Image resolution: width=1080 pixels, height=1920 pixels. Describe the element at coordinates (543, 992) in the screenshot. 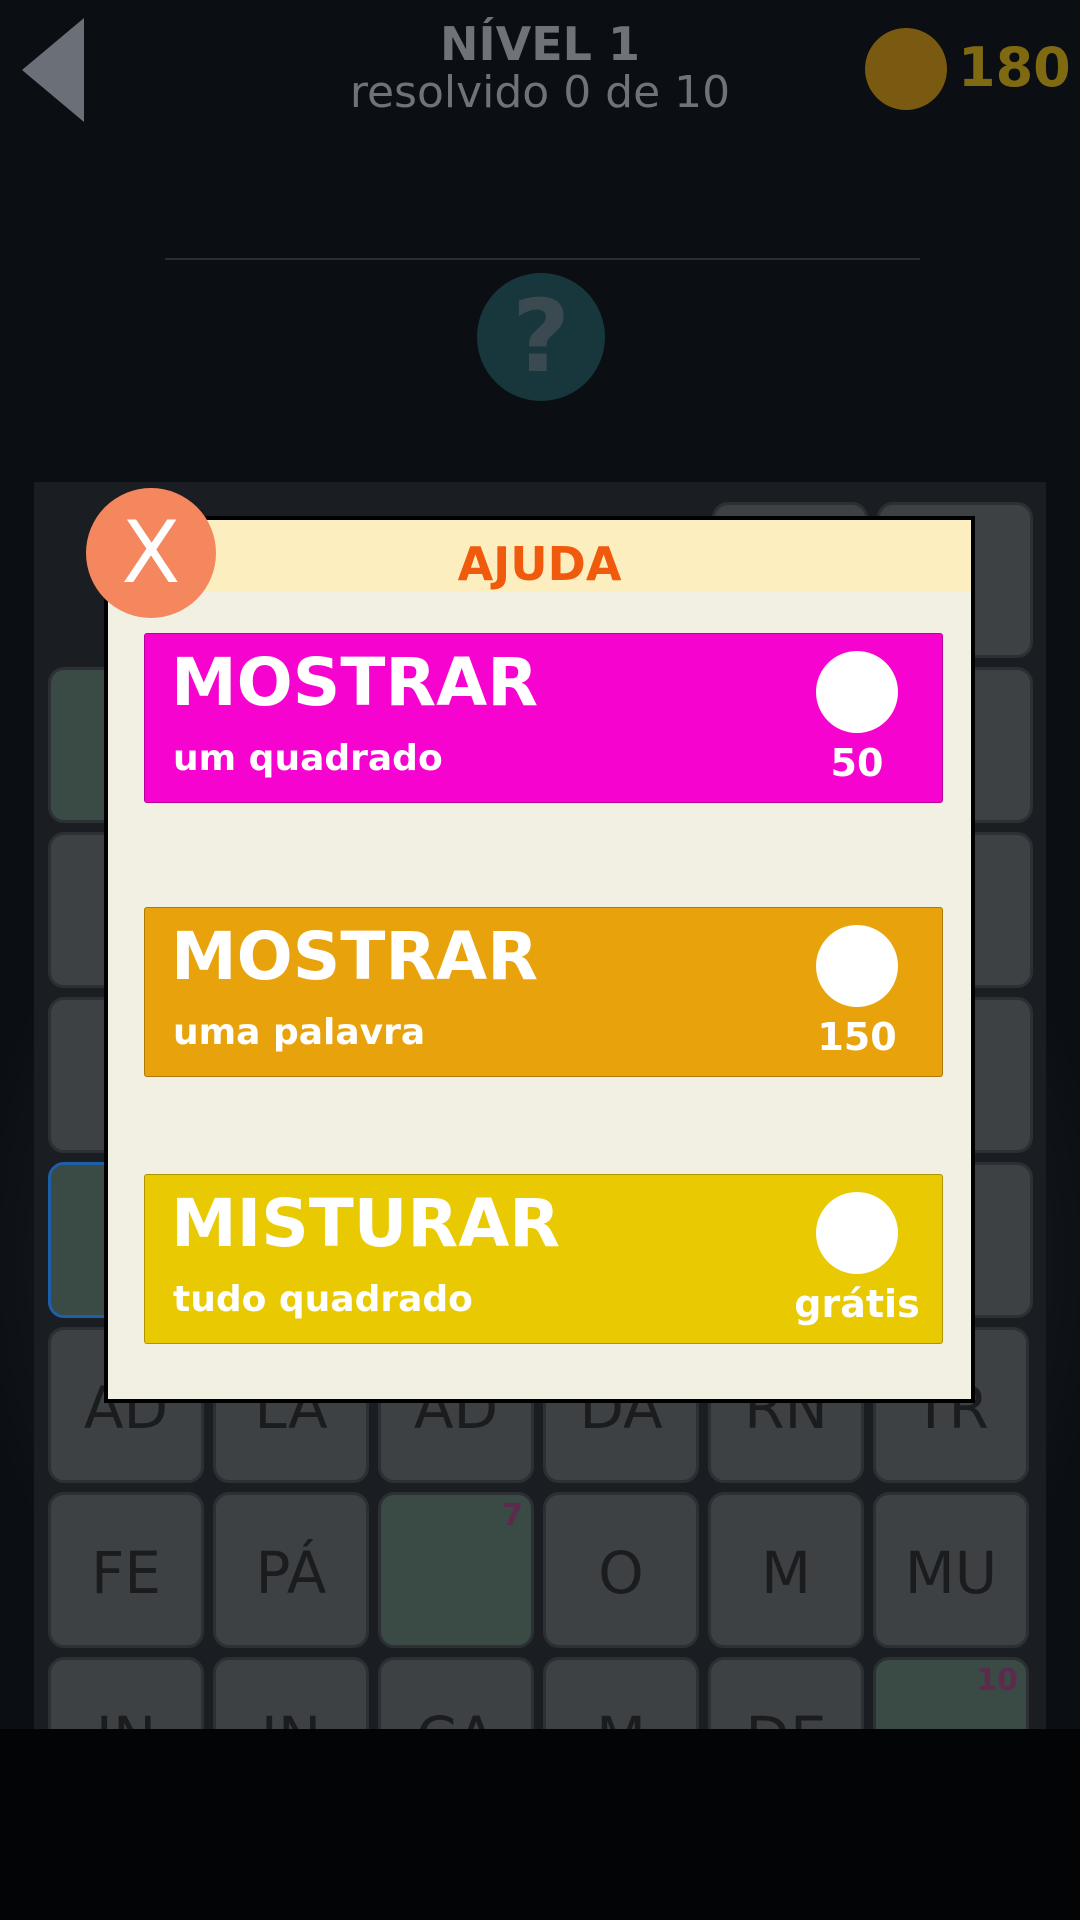

I see `reveal-word-button: MOSTRAR uma palavra 150` at that location.